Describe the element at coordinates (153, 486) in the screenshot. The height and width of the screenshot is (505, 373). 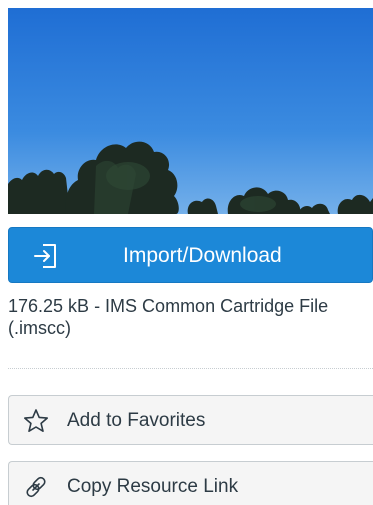
I see `copy-resource-link-label: Copy Resource Link` at that location.